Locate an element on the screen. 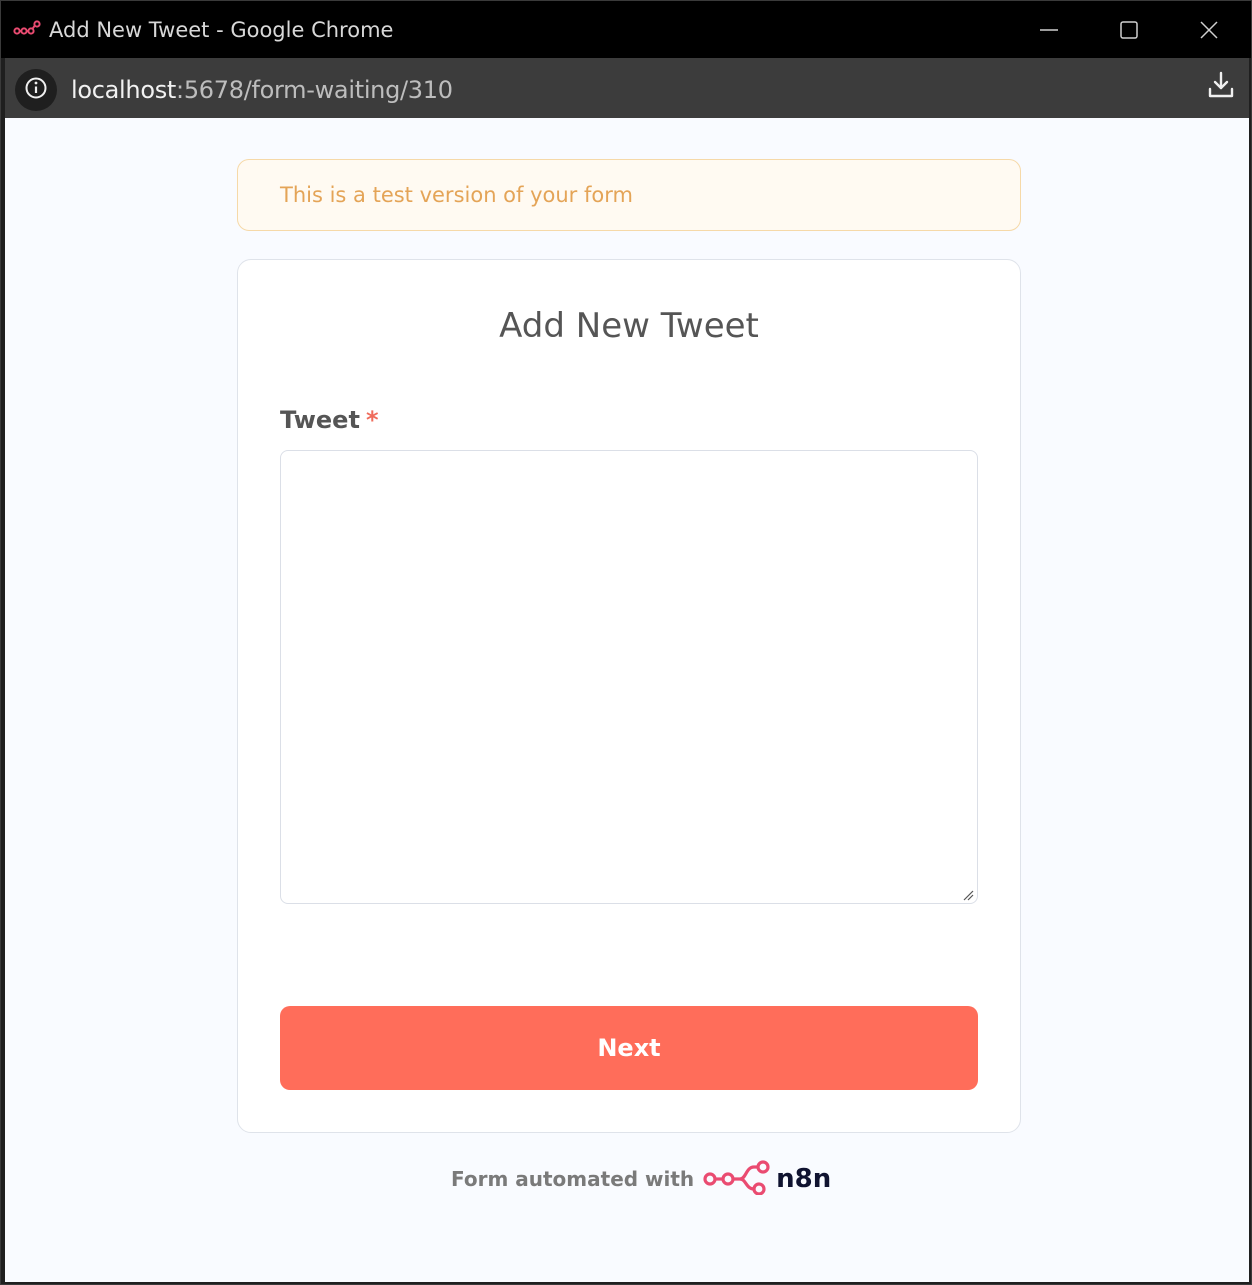  close-button is located at coordinates (1209, 29).